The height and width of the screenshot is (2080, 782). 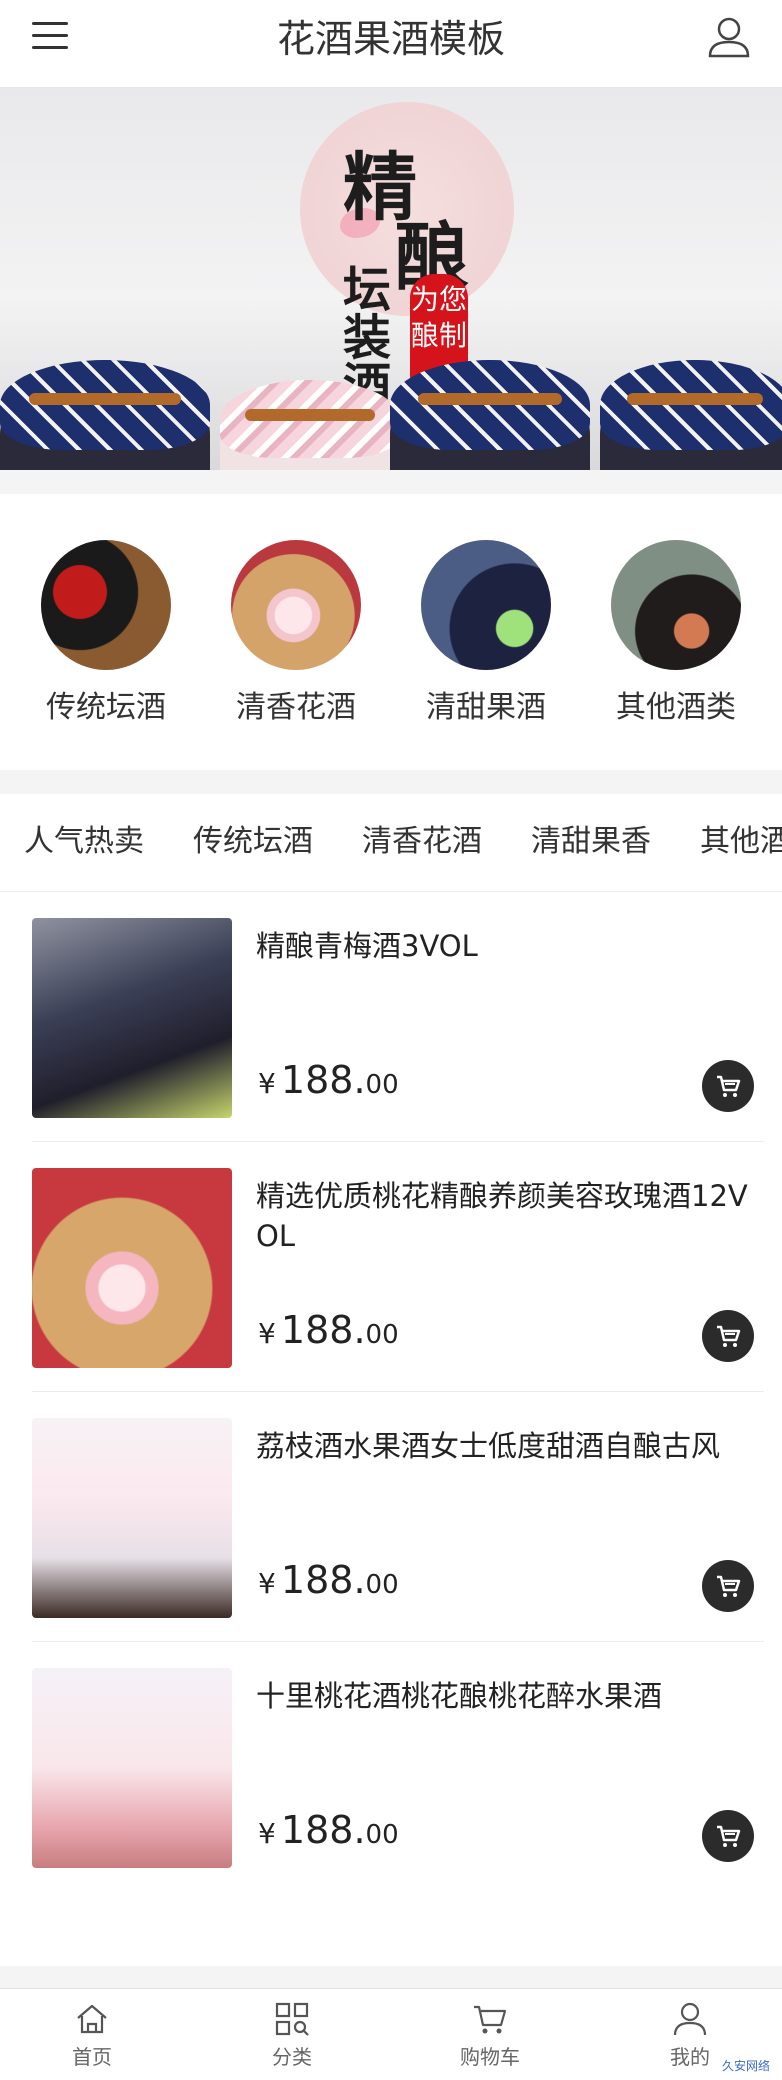 I want to click on tab-hot: 人气热卖, so click(x=84, y=842).